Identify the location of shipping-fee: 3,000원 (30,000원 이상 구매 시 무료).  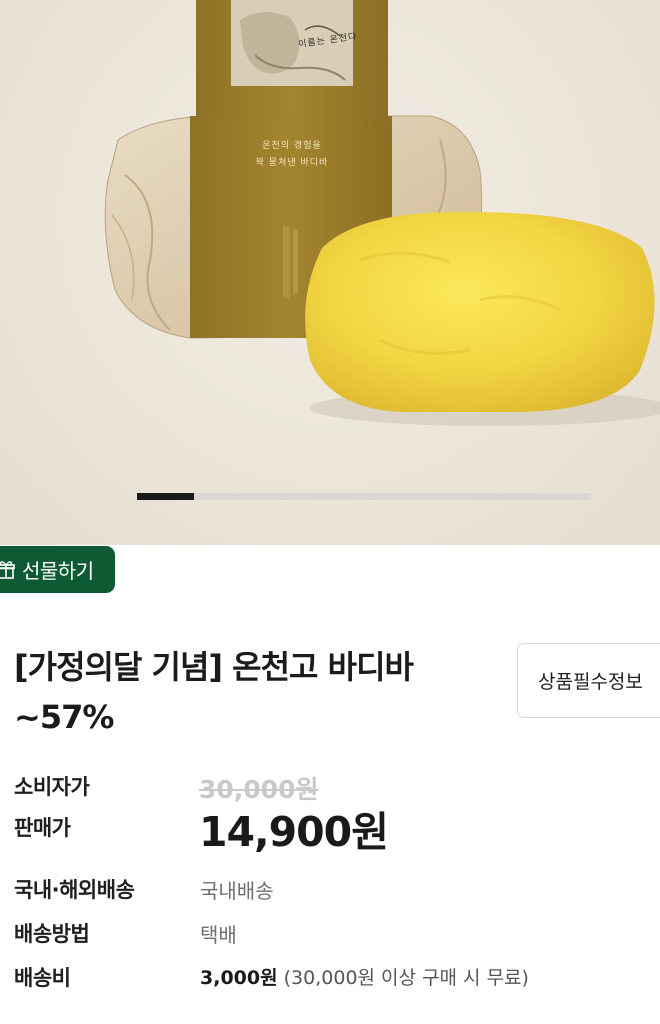
(364, 976).